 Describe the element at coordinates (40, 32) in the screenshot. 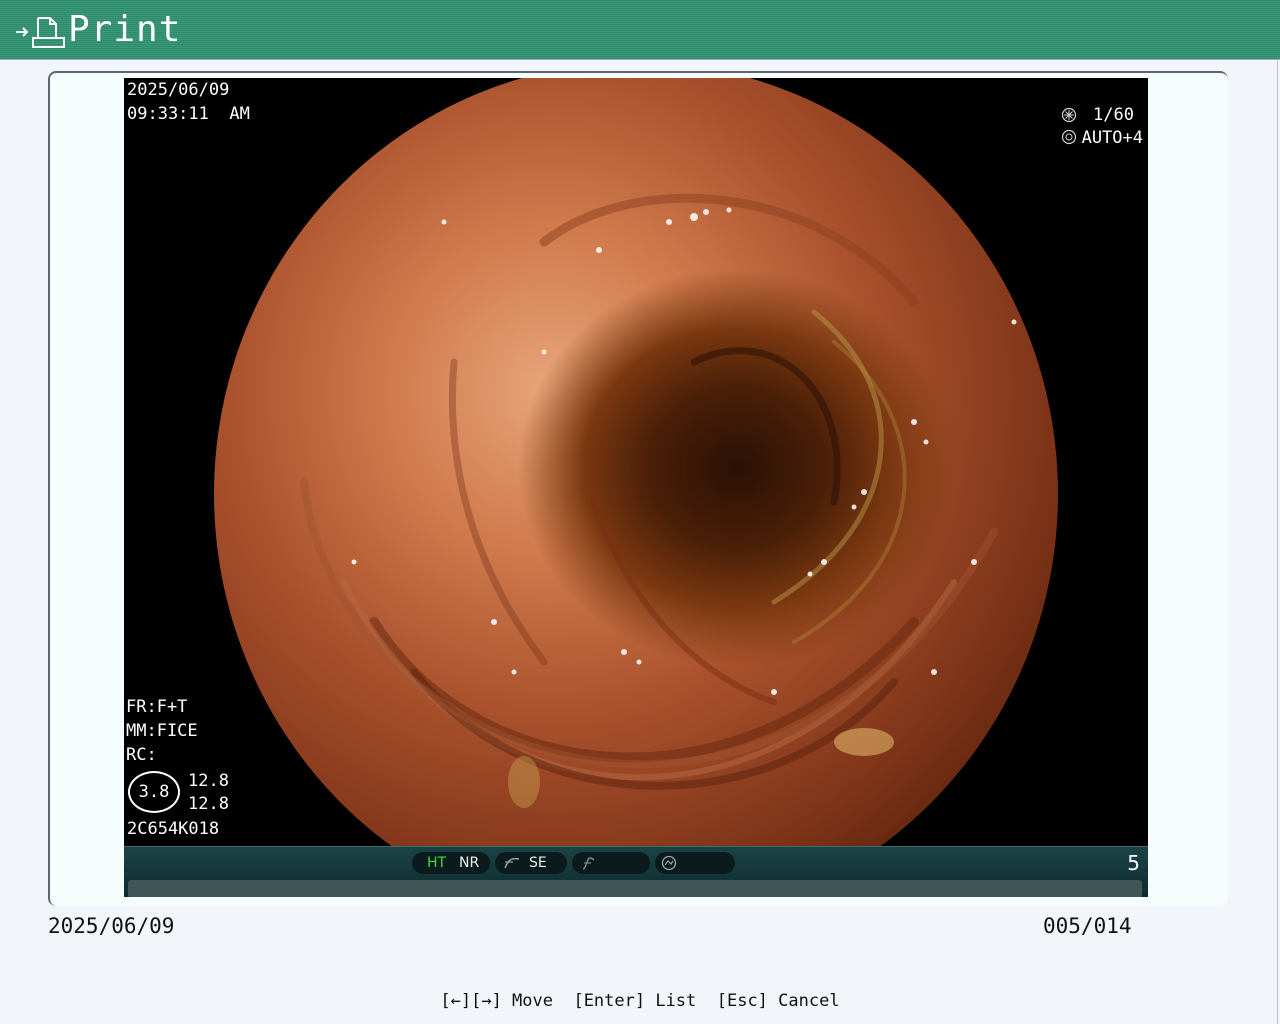

I see `print-document-icon` at that location.